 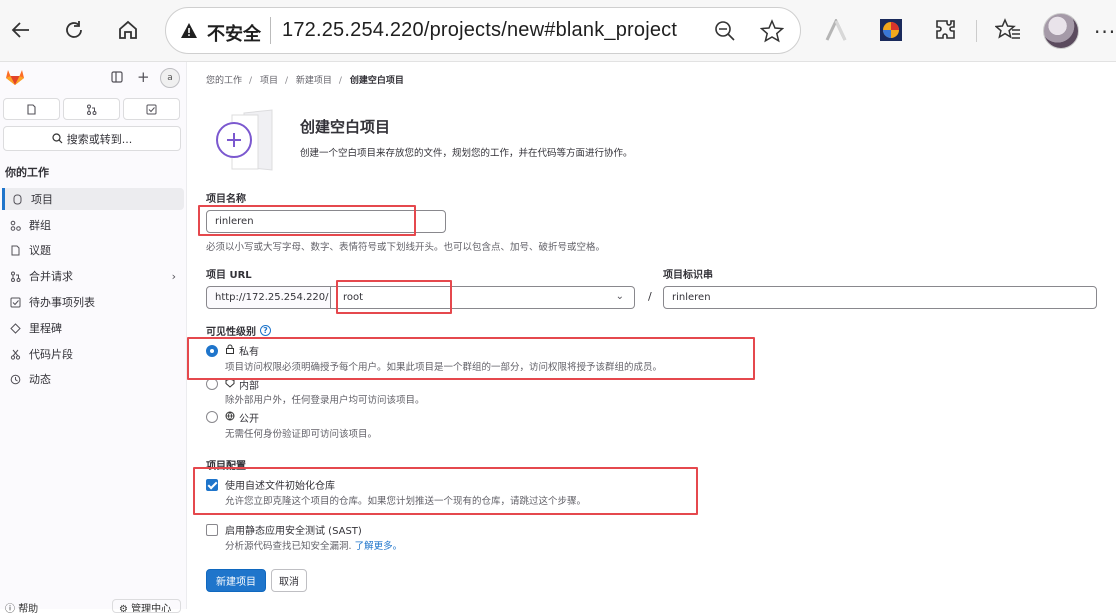 I want to click on project-icon, so click(x=17, y=199).